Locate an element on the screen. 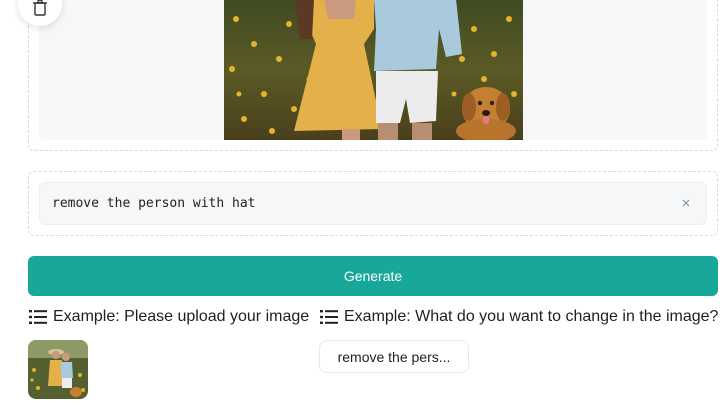  generate-button: Generate is located at coordinates (373, 276).